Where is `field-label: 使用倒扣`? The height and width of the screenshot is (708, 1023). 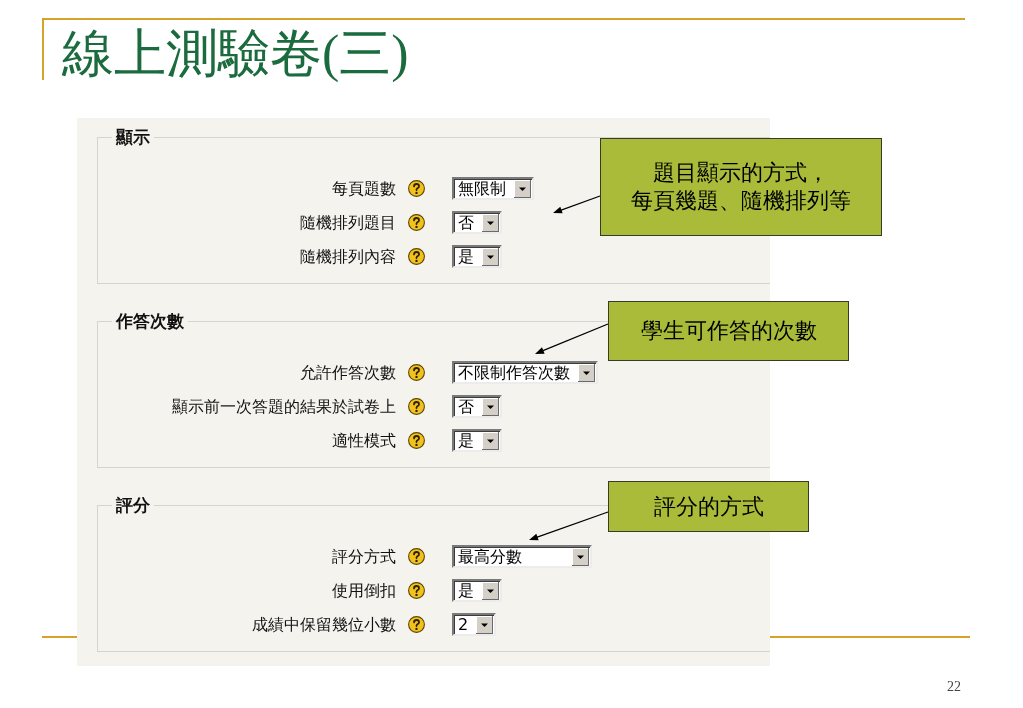 field-label: 使用倒扣 is located at coordinates (363, 590).